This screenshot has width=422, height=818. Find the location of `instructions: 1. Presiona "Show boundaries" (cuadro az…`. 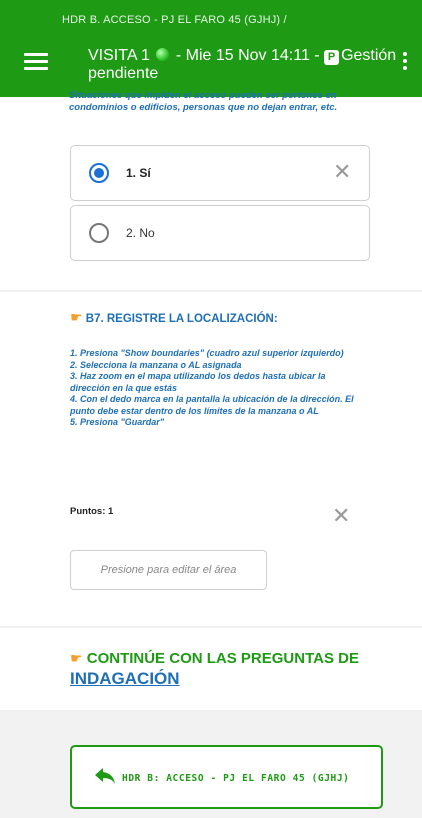

instructions: 1. Presiona "Show boundaries" (cuadro az… is located at coordinates (215, 388).